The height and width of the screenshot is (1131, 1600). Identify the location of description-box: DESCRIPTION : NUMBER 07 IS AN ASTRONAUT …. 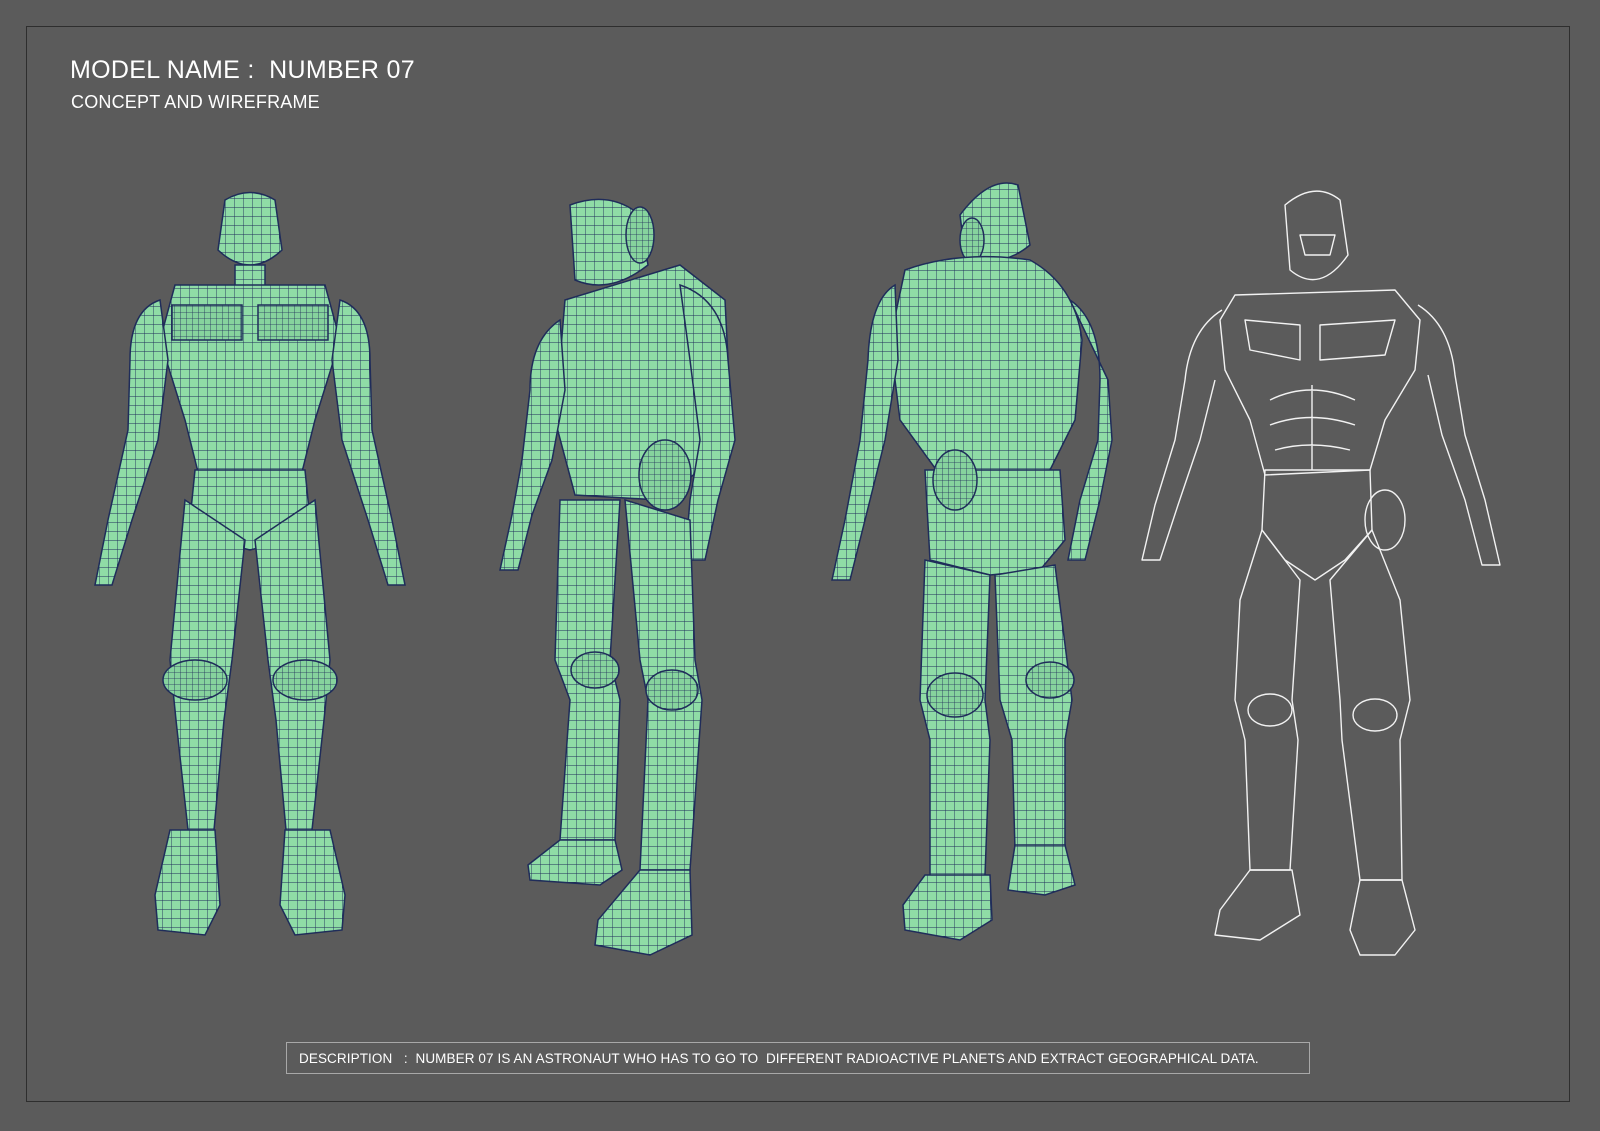
(798, 1058).